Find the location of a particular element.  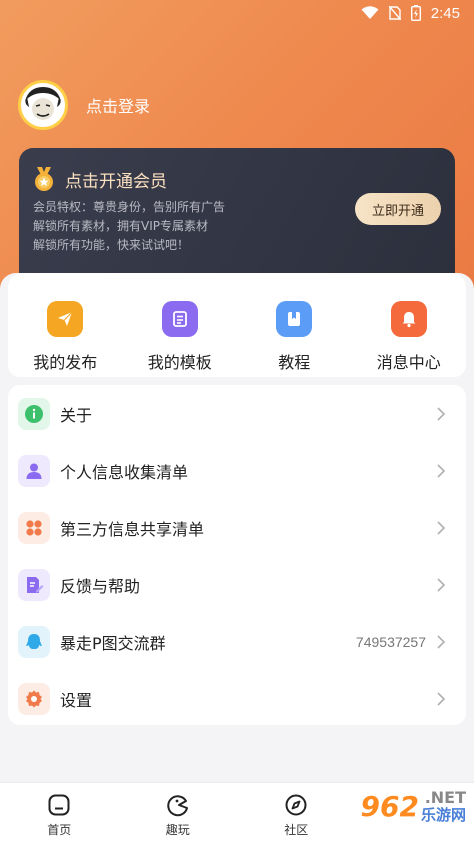

menu-item-settings: 设置 is located at coordinates (237, 698).